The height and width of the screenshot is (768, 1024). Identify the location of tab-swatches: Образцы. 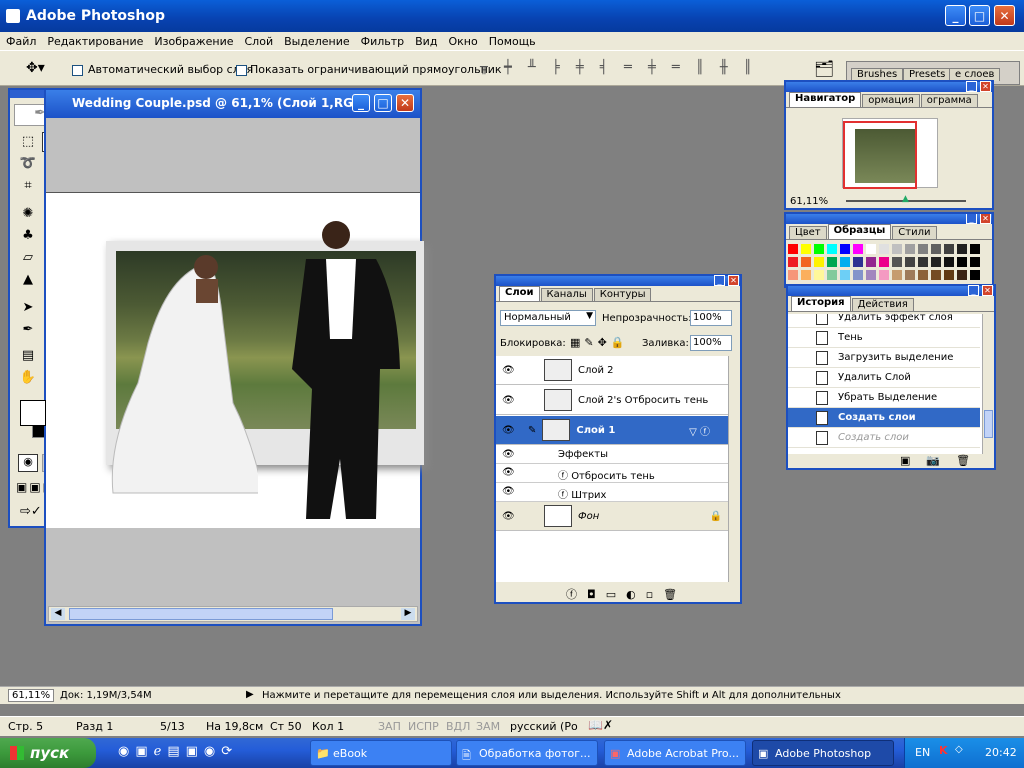
(859, 231).